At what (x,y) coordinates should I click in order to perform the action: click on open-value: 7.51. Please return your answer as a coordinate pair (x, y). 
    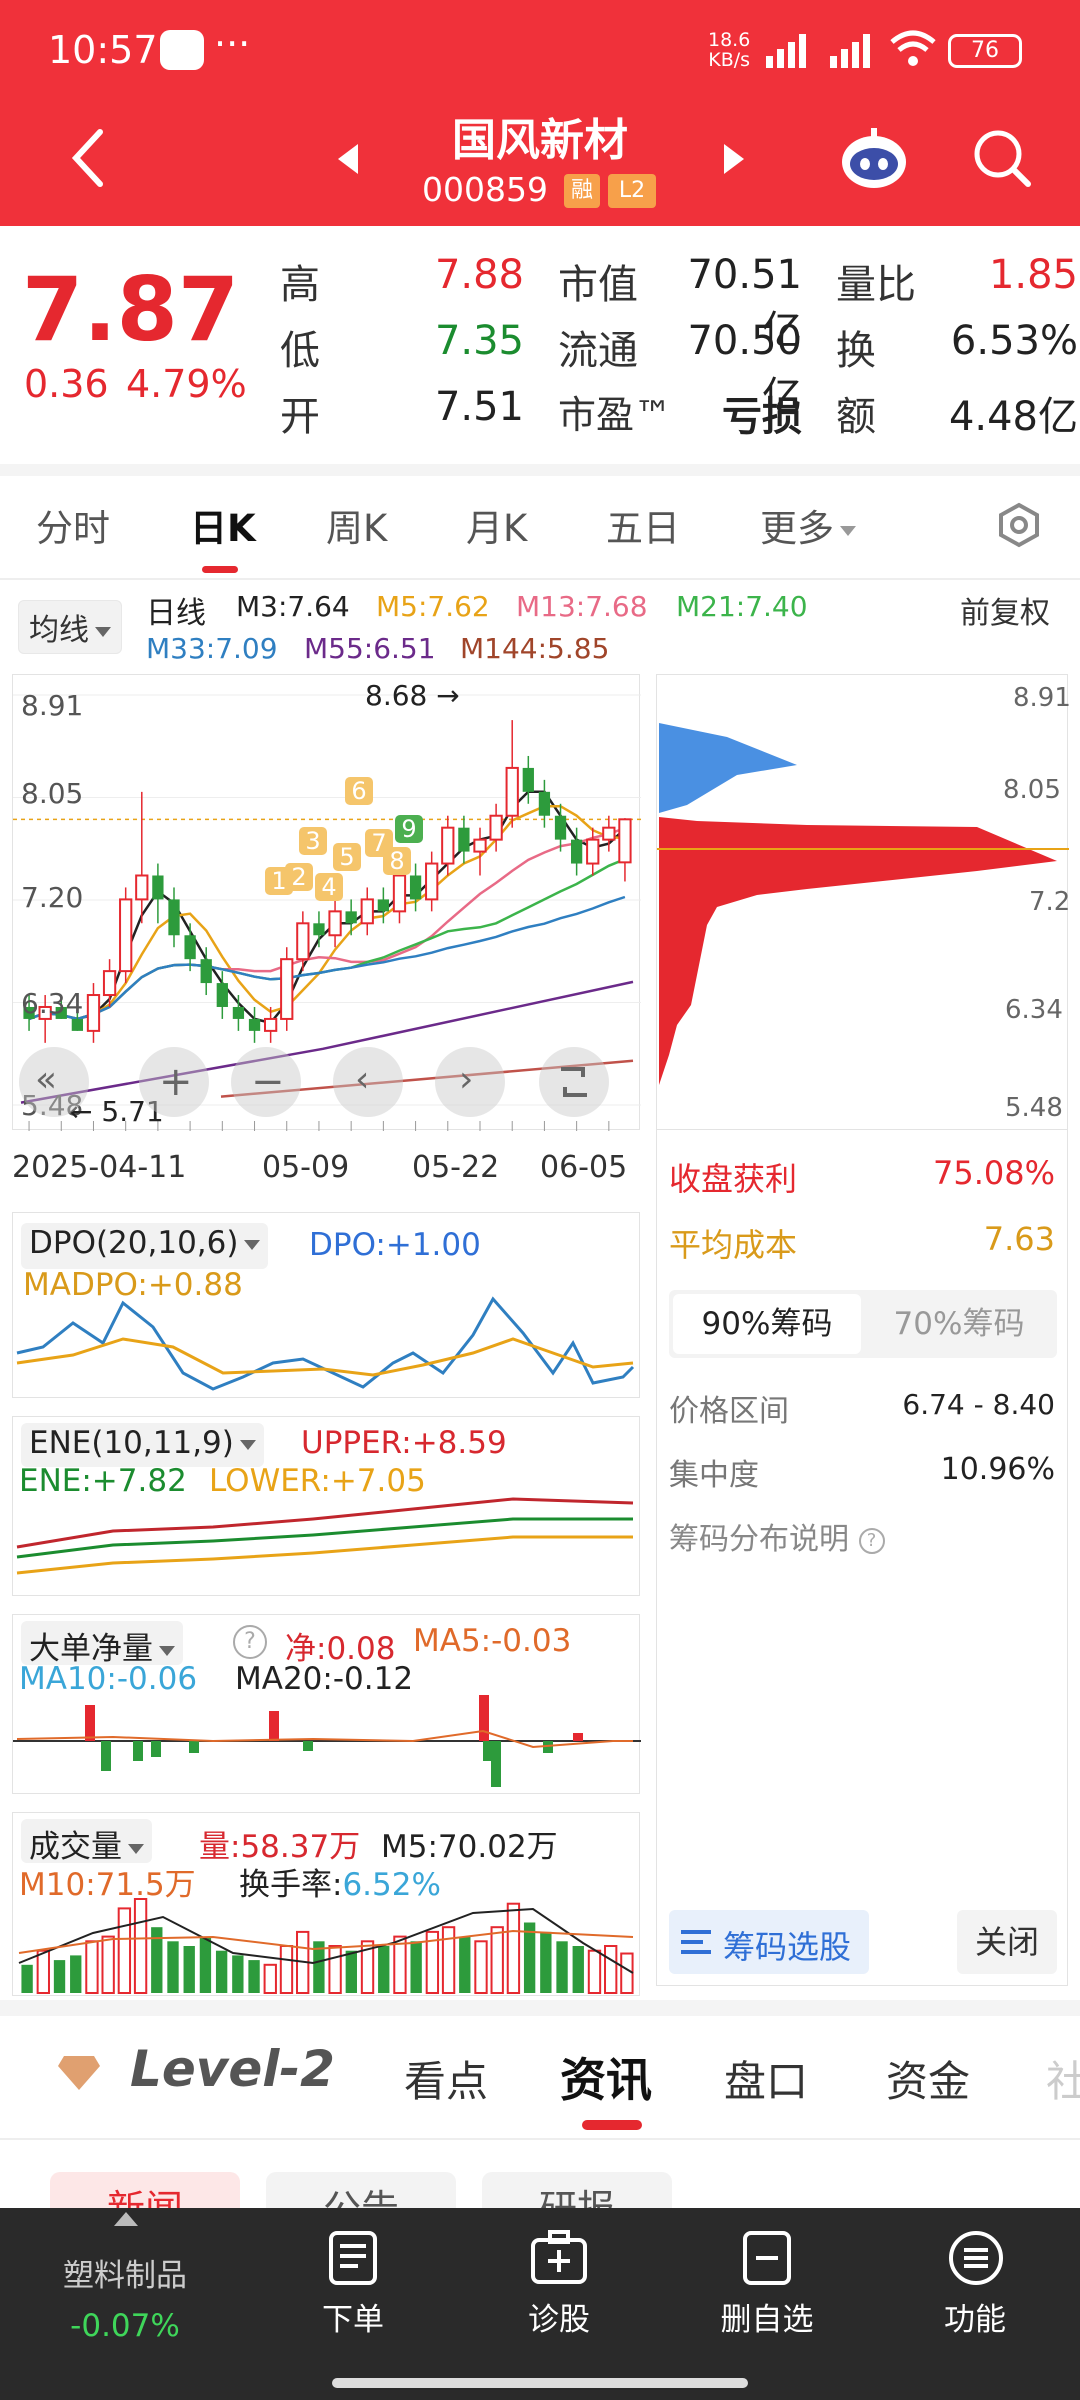
    Looking at the image, I should click on (479, 407).